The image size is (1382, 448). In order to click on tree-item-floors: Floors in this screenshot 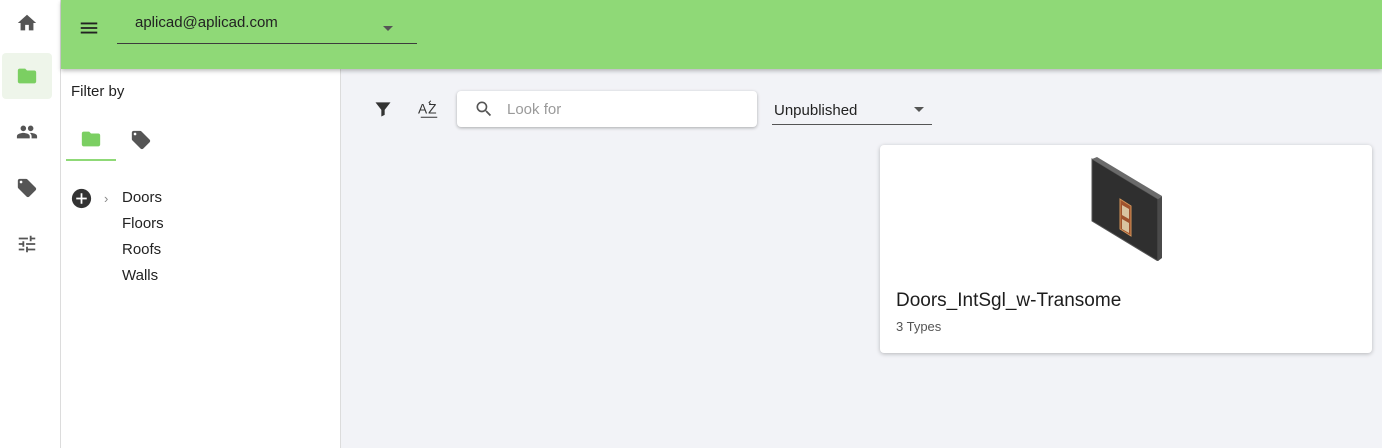, I will do `click(143, 223)`.